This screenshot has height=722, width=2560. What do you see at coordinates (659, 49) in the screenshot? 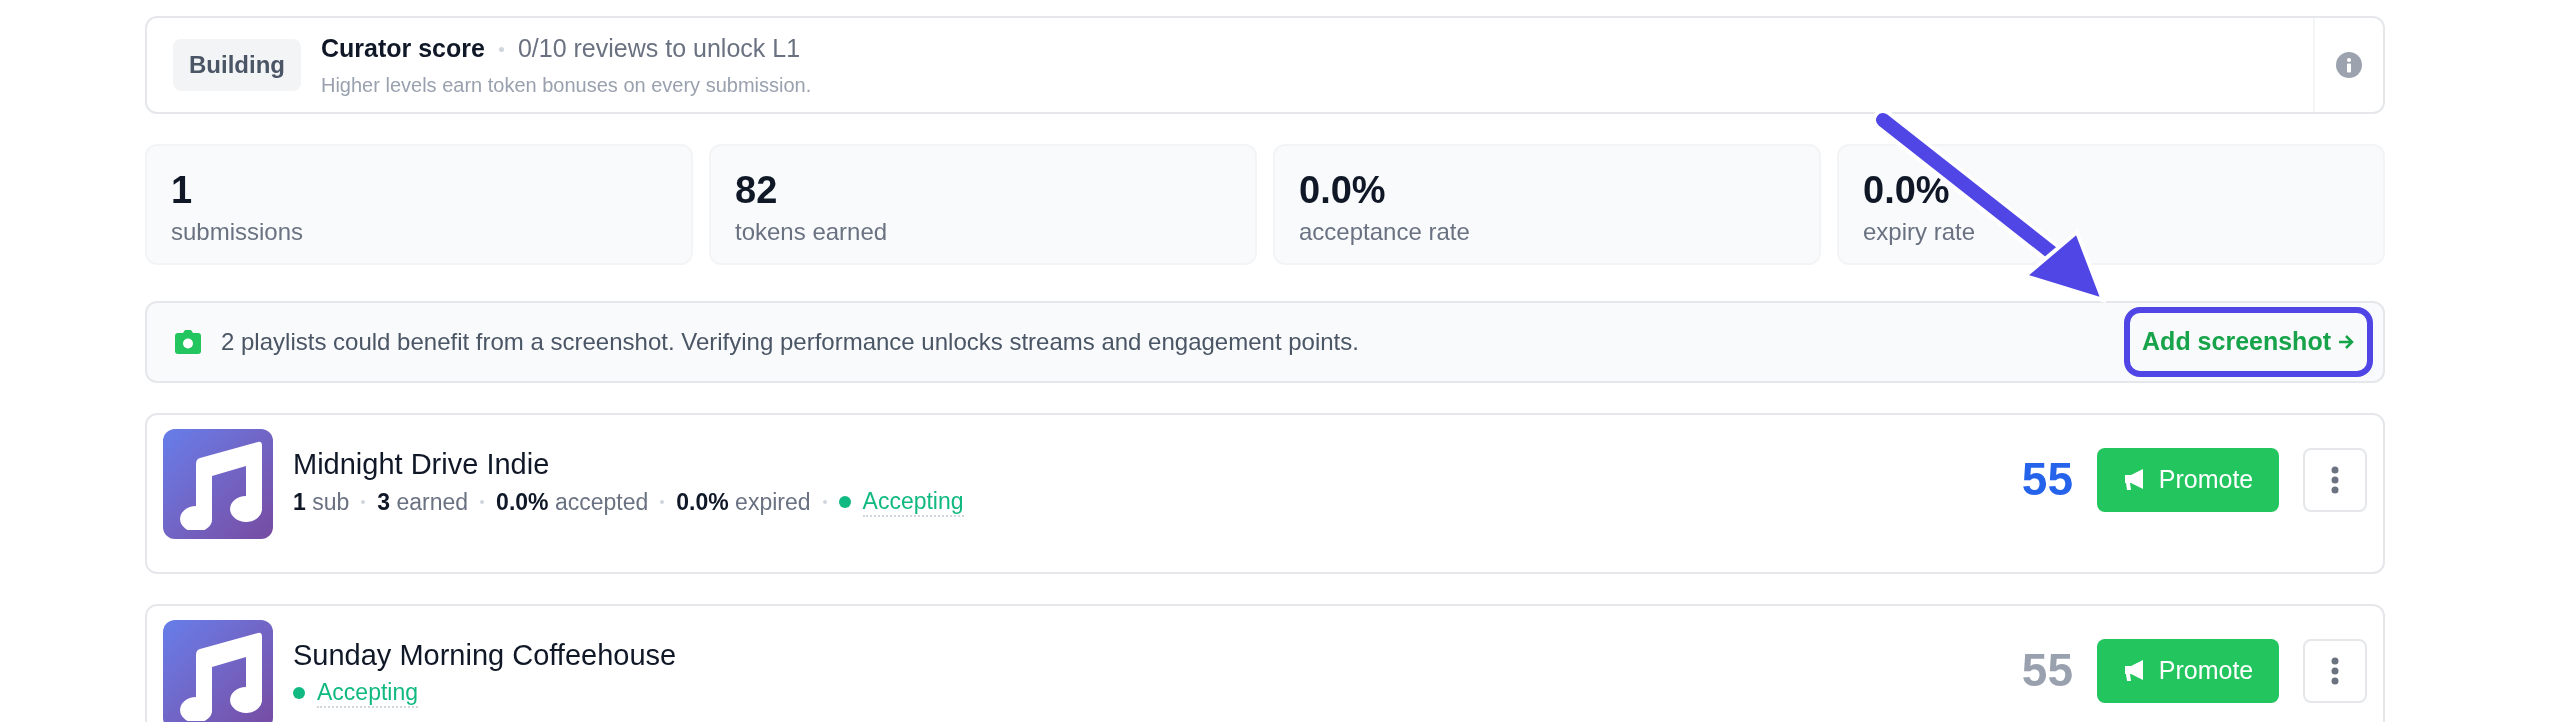
I see `progress-text: 0/10 reviews to unlock L1` at bounding box center [659, 49].